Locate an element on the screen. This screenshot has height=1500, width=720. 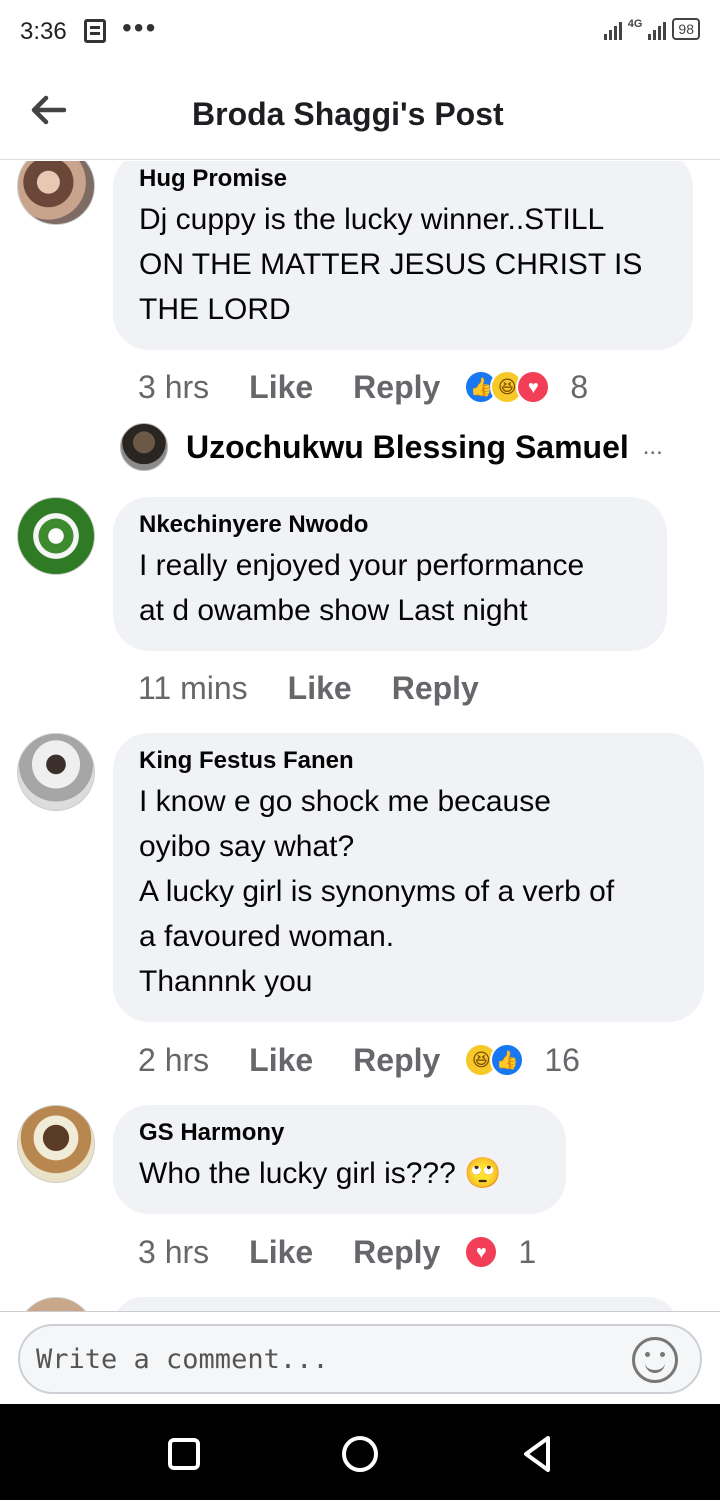
comment-line: I know e go shock me because is located at coordinates (345, 801).